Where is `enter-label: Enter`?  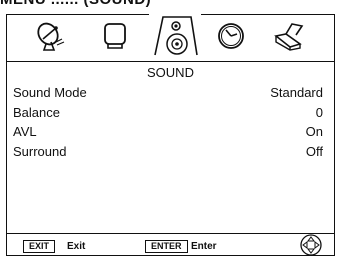
enter-label: Enter is located at coordinates (204, 246).